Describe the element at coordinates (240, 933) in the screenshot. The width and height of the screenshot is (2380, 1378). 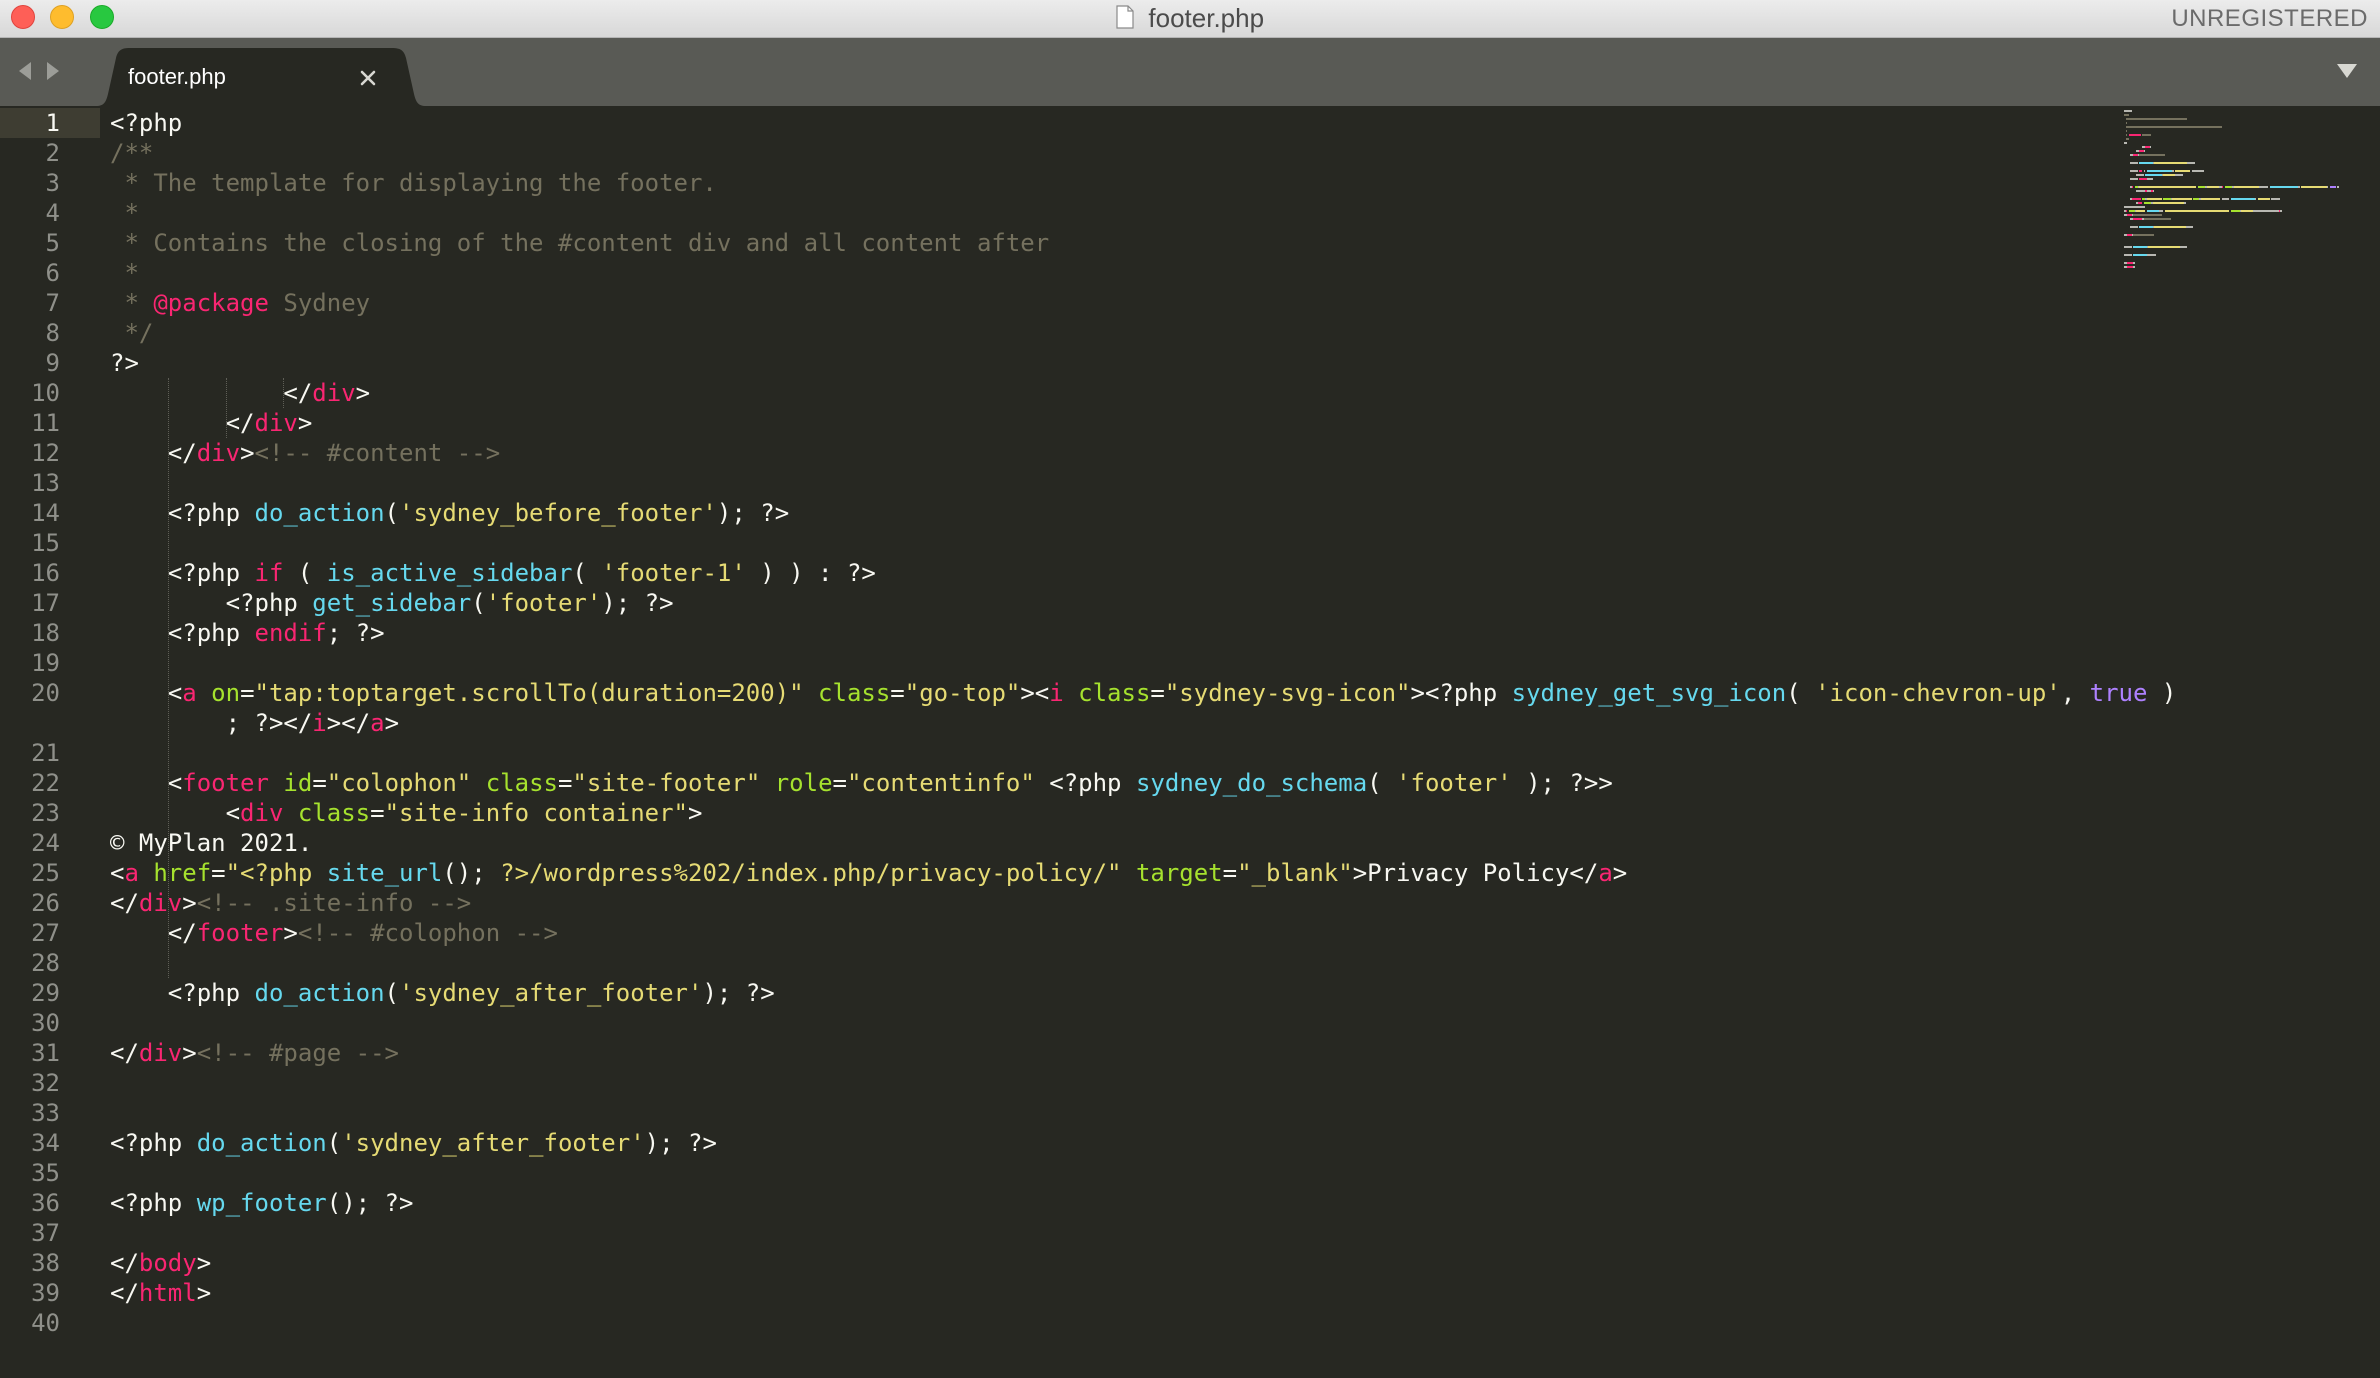
I see `code-token: footer` at that location.